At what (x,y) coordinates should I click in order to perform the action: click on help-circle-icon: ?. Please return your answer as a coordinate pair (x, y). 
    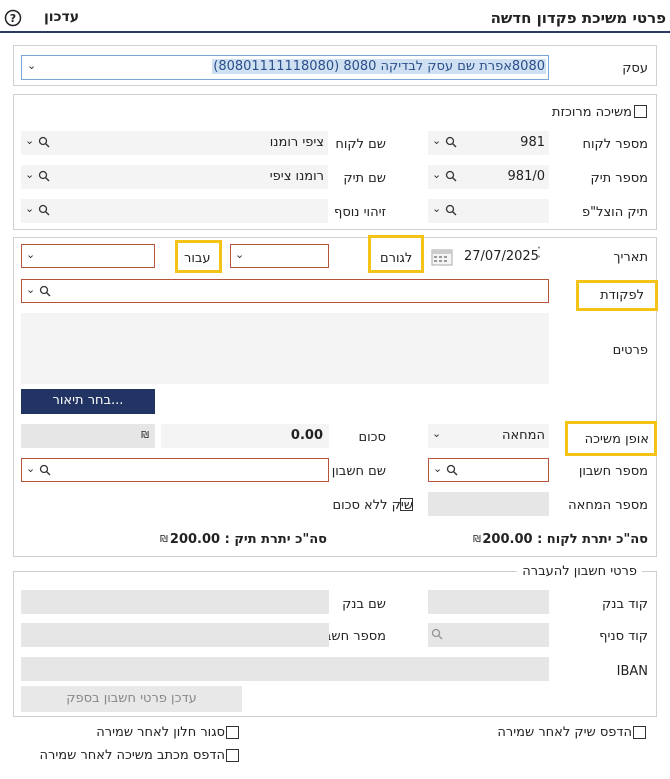
    Looking at the image, I should click on (13, 18).